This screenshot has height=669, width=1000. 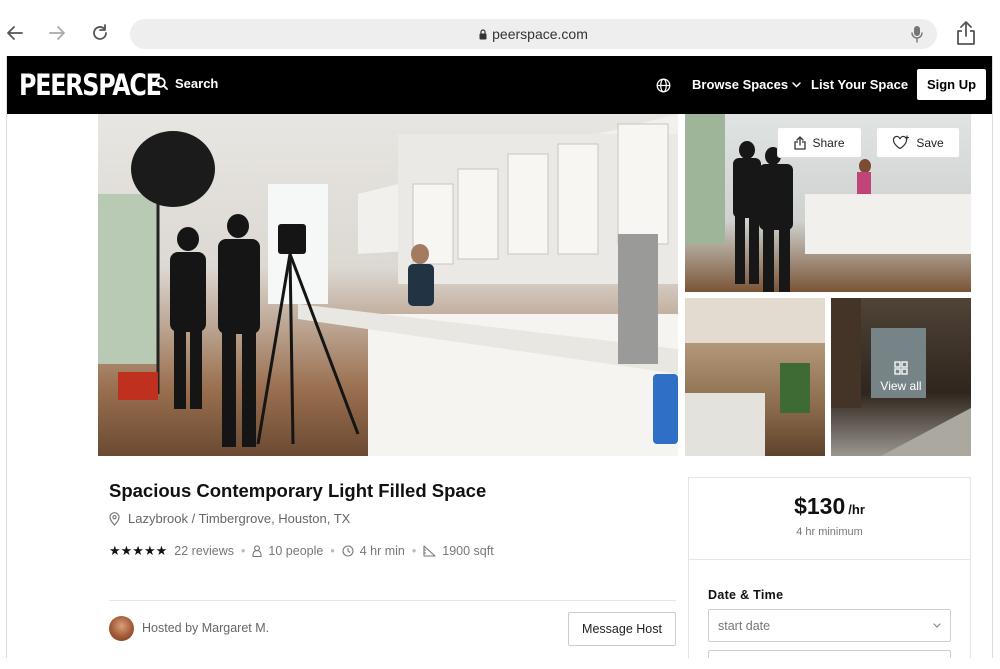 What do you see at coordinates (856, 509) in the screenshot?
I see `price-unit: /hr` at bounding box center [856, 509].